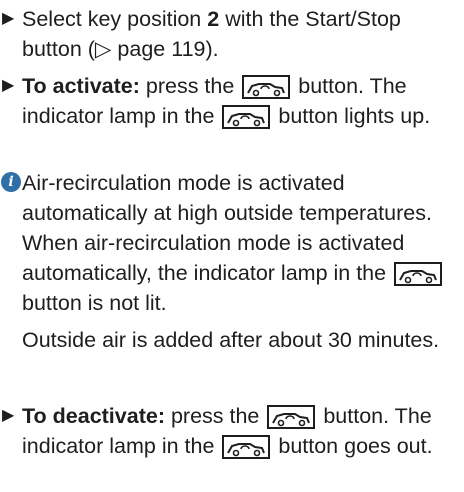  Describe the element at coordinates (93, 416) in the screenshot. I see `deactivate-lead: To deactivate:` at that location.